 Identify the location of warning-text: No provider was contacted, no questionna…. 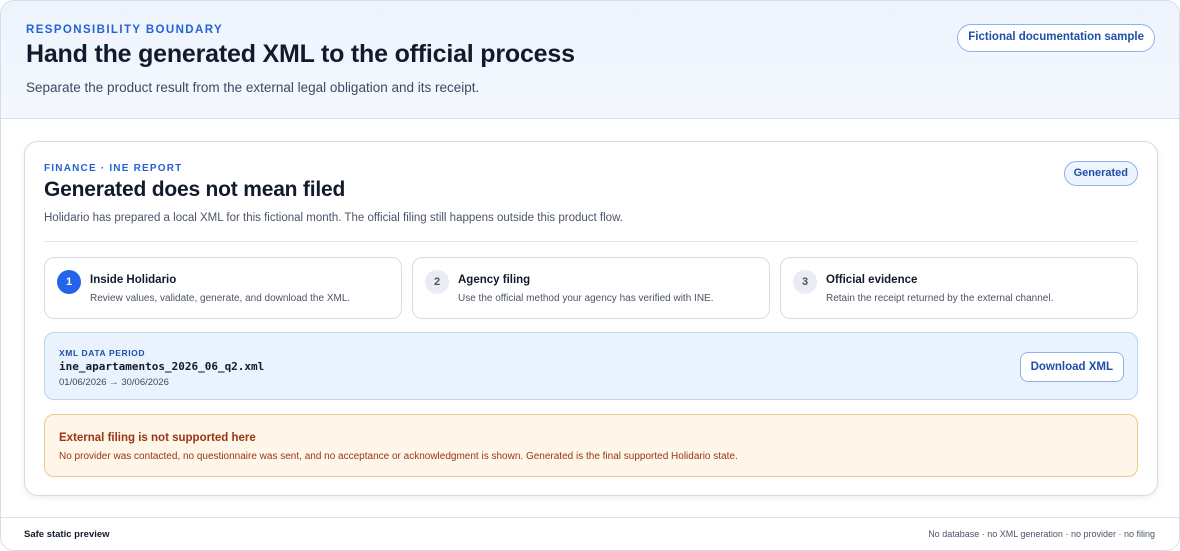
(398, 456).